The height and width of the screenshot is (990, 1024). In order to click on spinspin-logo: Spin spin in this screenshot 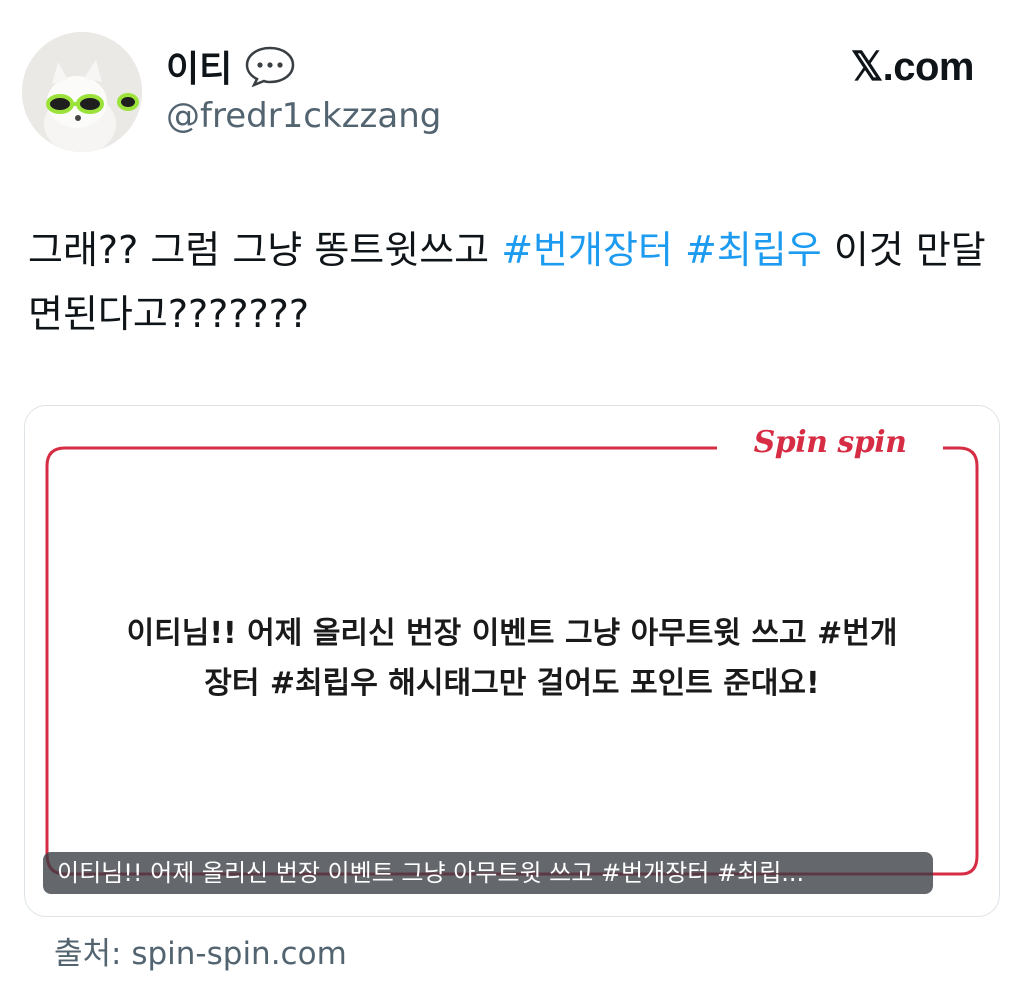, I will do `click(830, 442)`.